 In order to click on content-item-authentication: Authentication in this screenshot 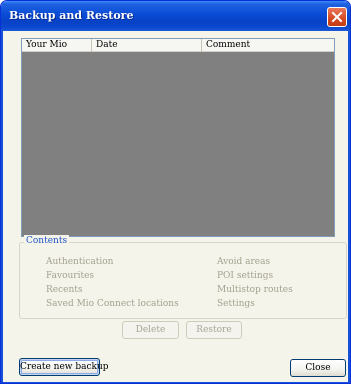, I will do `click(80, 262)`.